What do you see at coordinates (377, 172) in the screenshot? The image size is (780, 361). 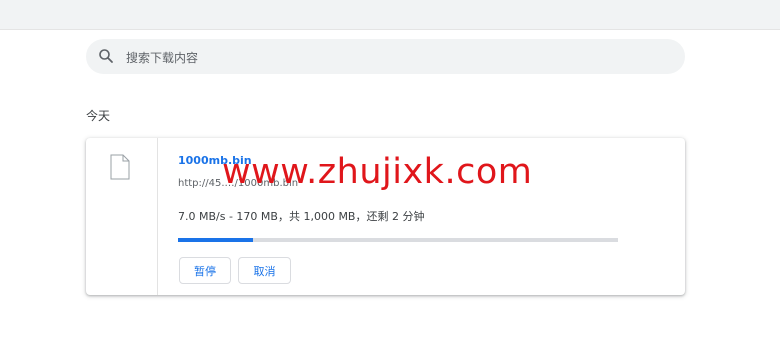 I see `watermark: www.zhujixk.com` at bounding box center [377, 172].